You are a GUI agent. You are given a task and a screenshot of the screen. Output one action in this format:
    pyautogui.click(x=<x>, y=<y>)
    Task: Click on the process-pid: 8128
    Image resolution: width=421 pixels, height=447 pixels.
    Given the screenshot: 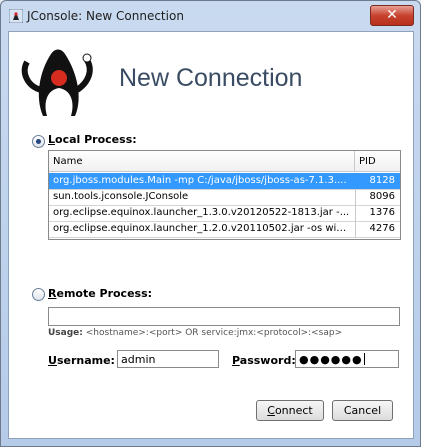 What is the action you would take?
    pyautogui.click(x=382, y=180)
    